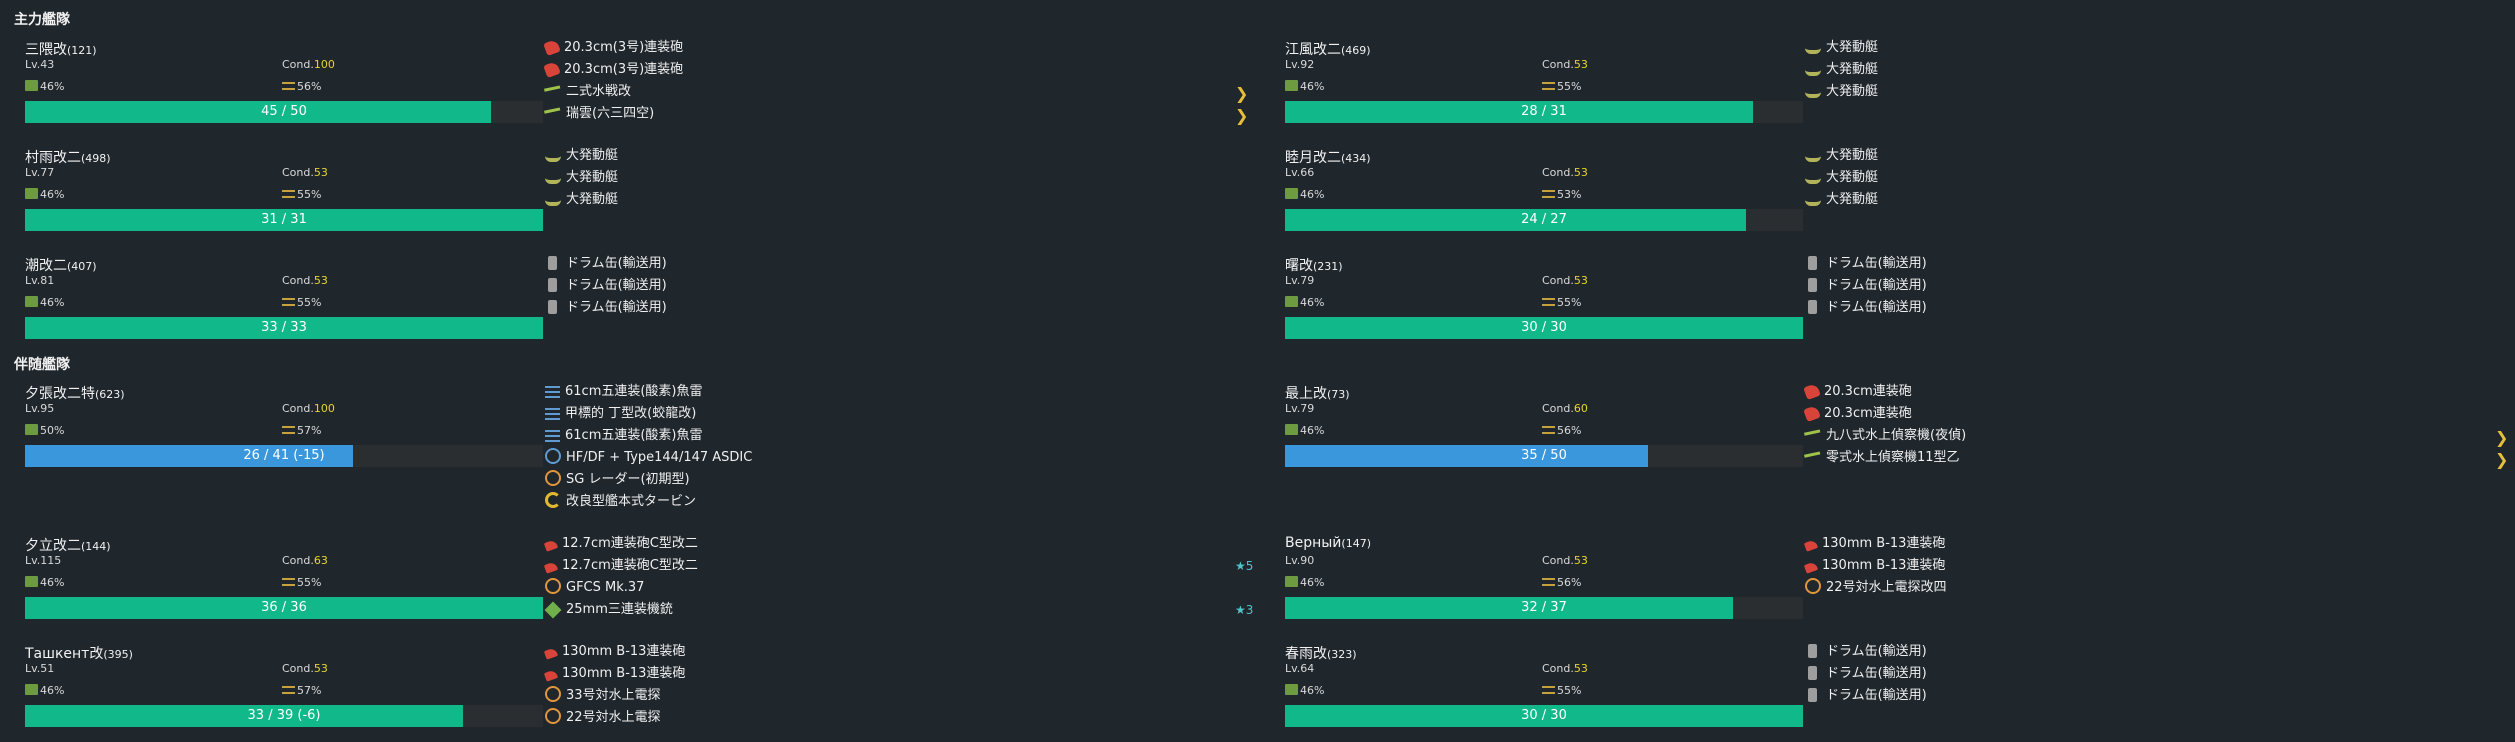 The width and height of the screenshot is (2515, 742). What do you see at coordinates (895, 414) in the screenshot?
I see `equipment-item: 甲標的 丁型改(蛟龍改)` at bounding box center [895, 414].